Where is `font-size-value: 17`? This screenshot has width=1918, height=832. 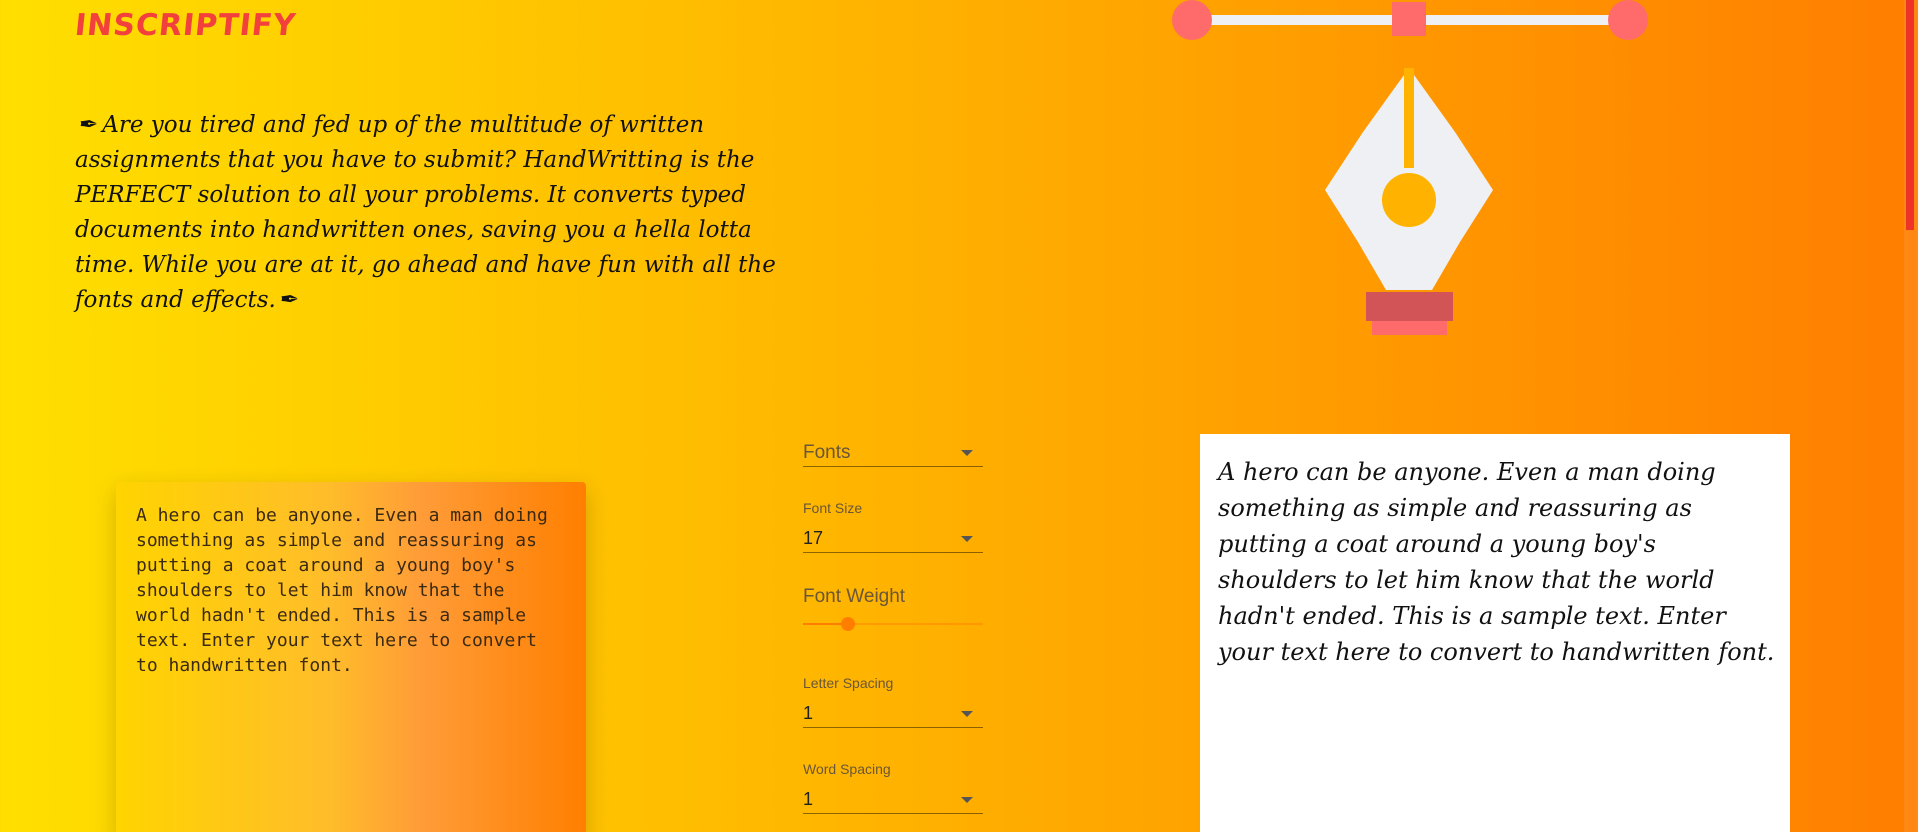 font-size-value: 17 is located at coordinates (813, 538).